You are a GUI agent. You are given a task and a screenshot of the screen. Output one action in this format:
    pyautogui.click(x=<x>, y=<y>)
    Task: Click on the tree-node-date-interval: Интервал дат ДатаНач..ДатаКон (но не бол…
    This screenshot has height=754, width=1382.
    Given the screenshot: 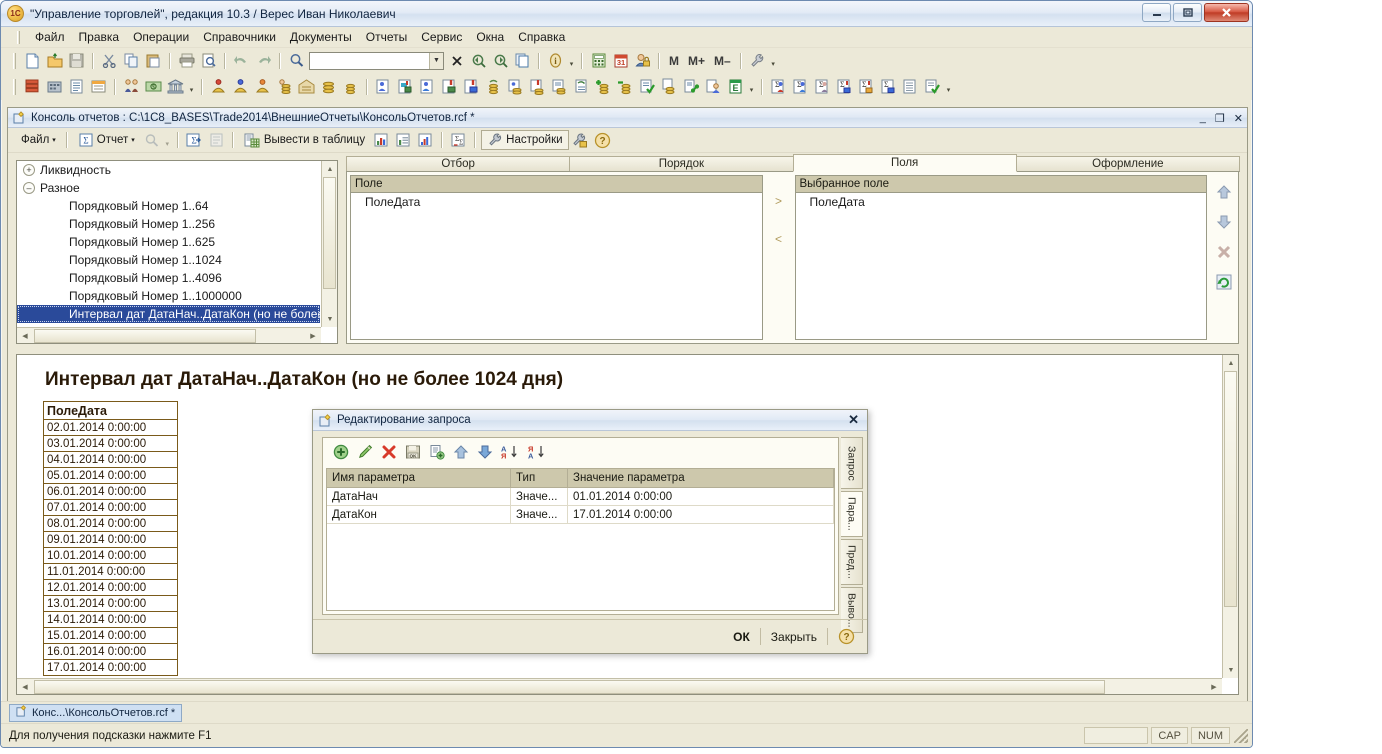 What is the action you would take?
    pyautogui.click(x=168, y=314)
    